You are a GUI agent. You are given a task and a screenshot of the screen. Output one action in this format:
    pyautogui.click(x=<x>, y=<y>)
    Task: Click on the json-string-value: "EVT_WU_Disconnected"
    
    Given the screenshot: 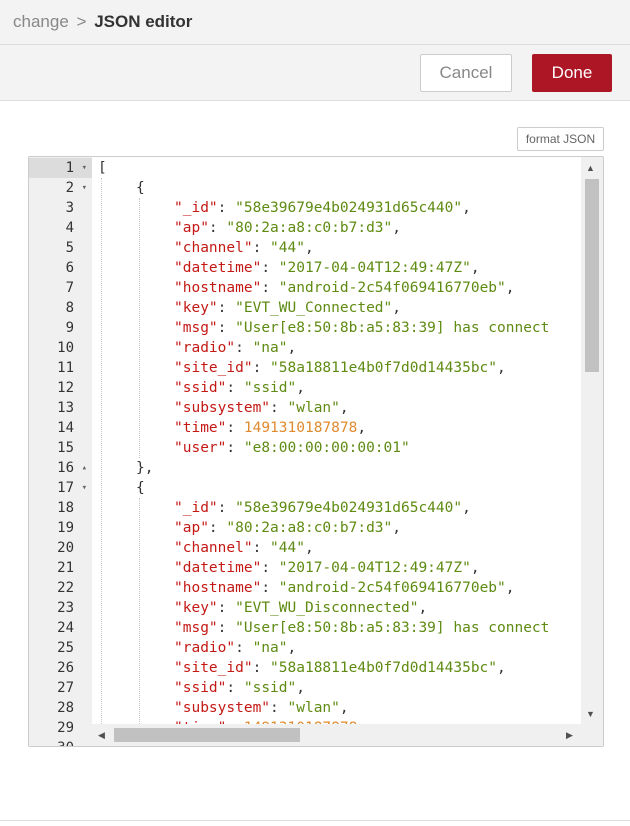 What is the action you would take?
    pyautogui.click(x=327, y=608)
    